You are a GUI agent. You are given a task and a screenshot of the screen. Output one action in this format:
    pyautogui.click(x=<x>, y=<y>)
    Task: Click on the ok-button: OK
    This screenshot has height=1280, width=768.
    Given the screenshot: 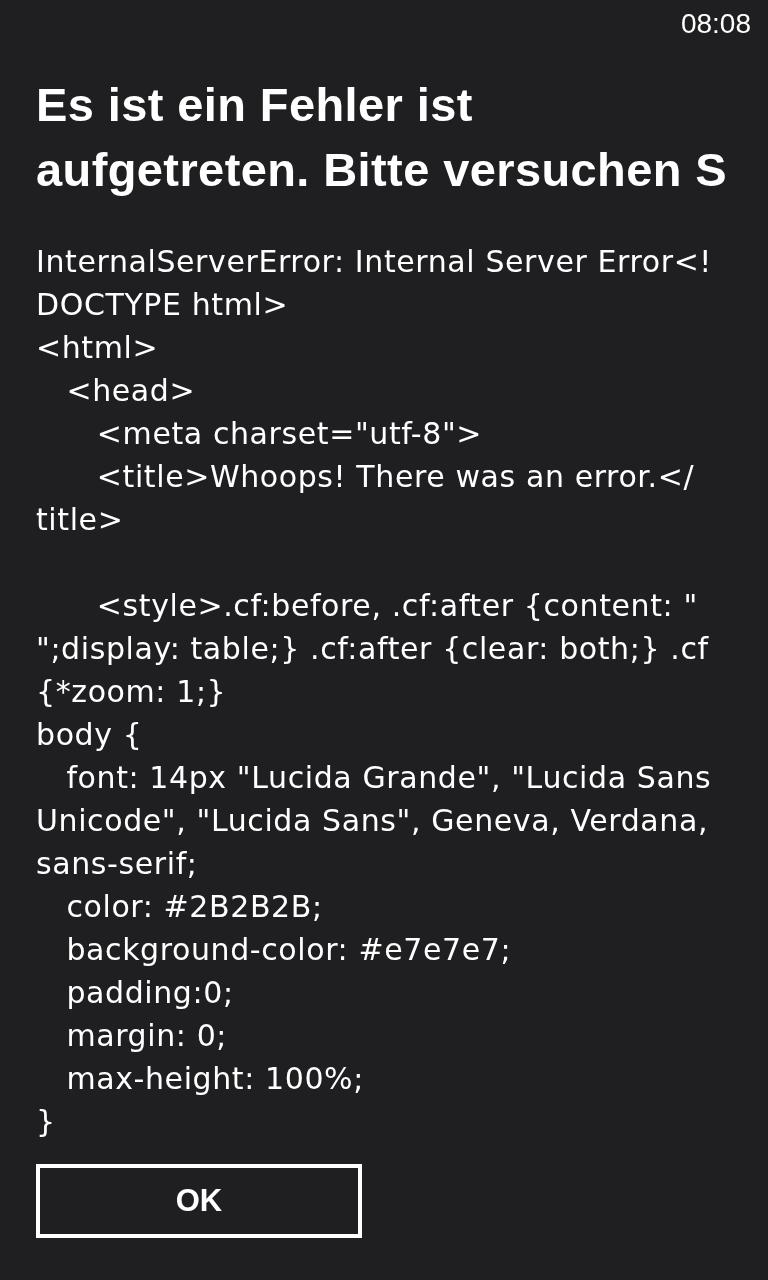 What is the action you would take?
    pyautogui.click(x=199, y=1201)
    